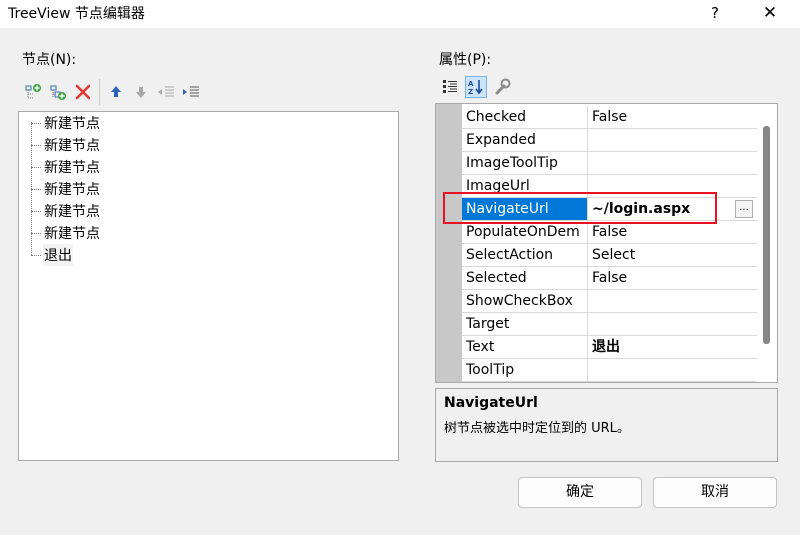 This screenshot has height=535, width=800. Describe the element at coordinates (470, 92) in the screenshot. I see `svg-text: Z` at that location.